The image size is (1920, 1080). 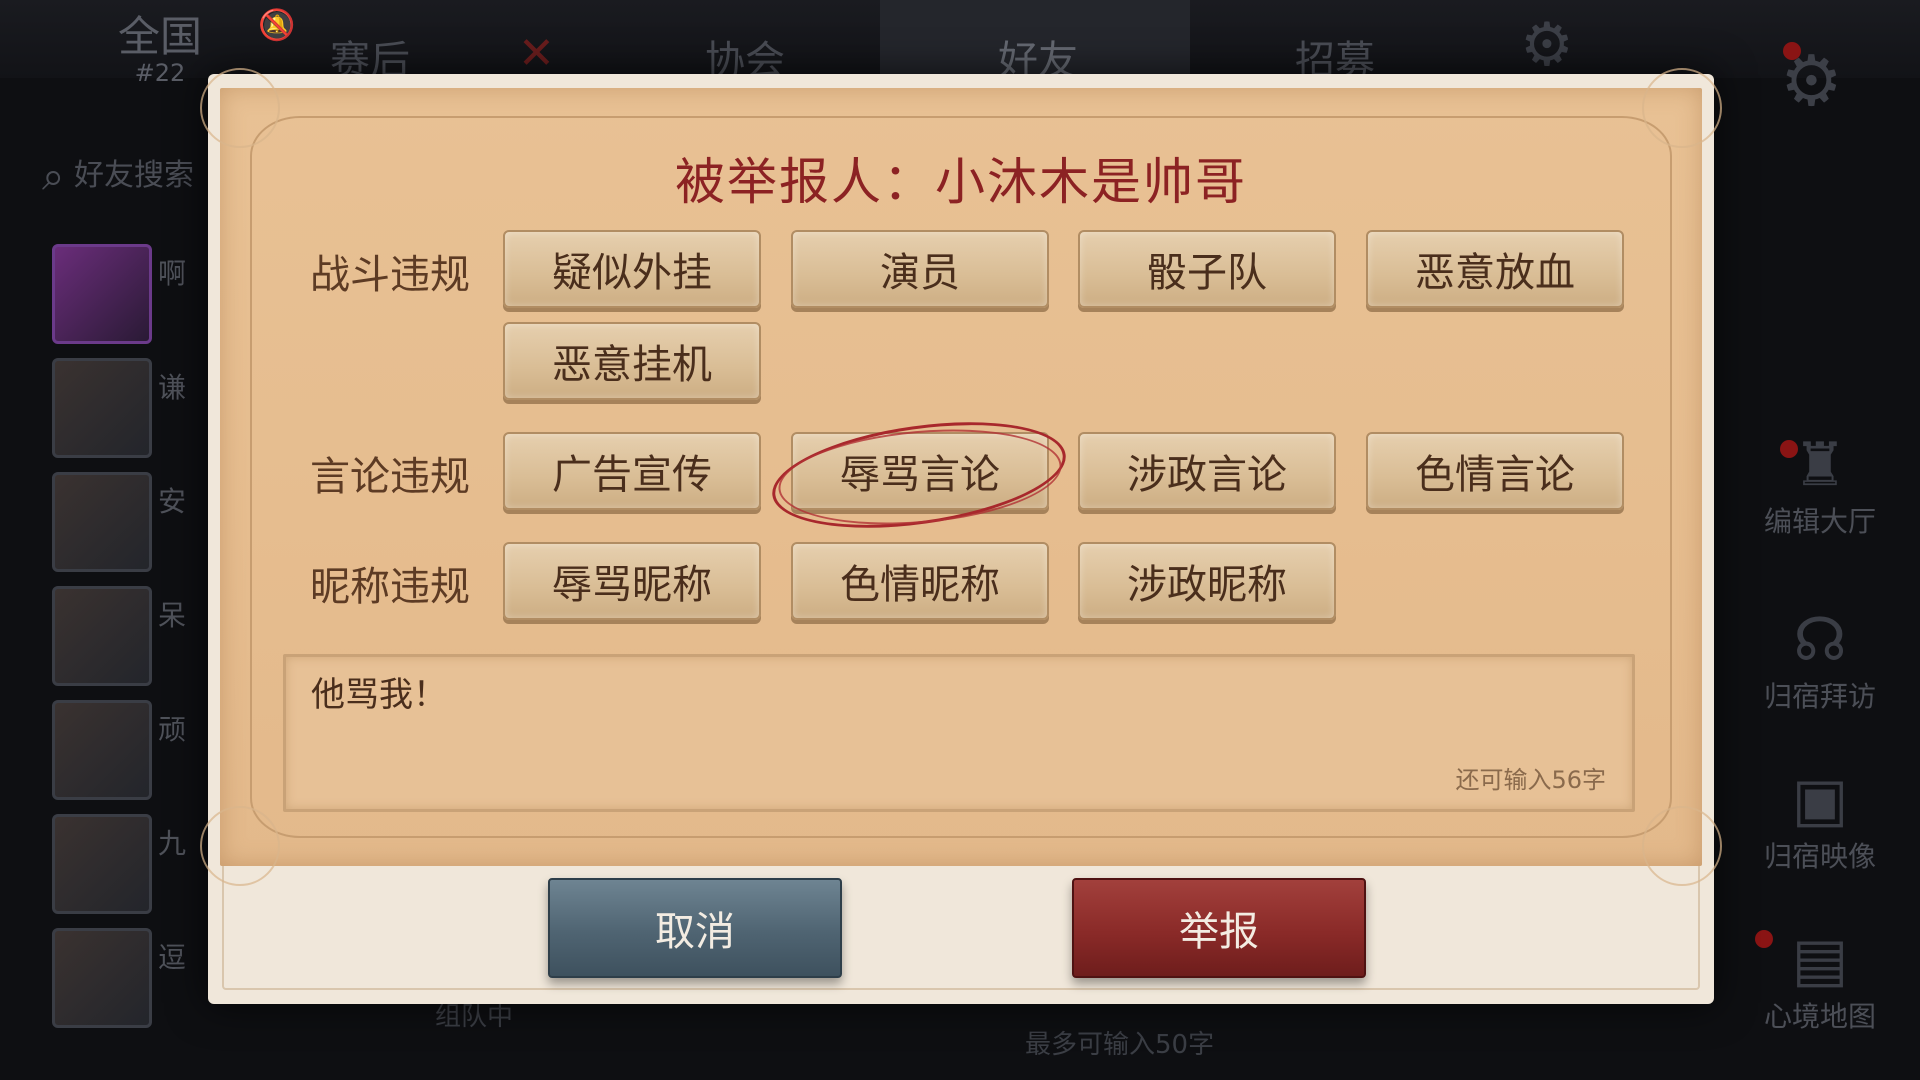 I want to click on friend-list: 啊 谦 安 呆 顽 九 逗, so click(x=120, y=637).